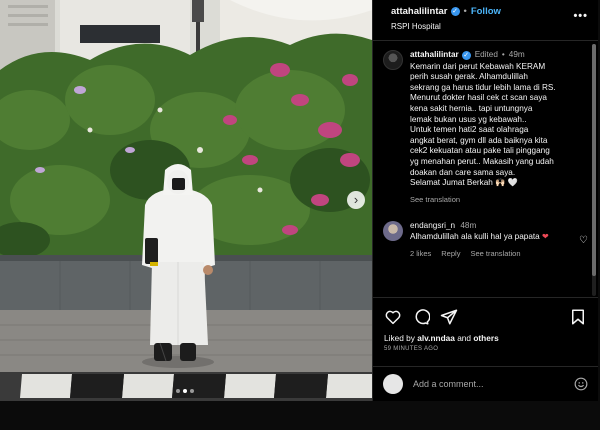 Image resolution: width=600 pixels, height=430 pixels. I want to click on liked-by-line: Liked by alv.nndaa and others, so click(485, 338).